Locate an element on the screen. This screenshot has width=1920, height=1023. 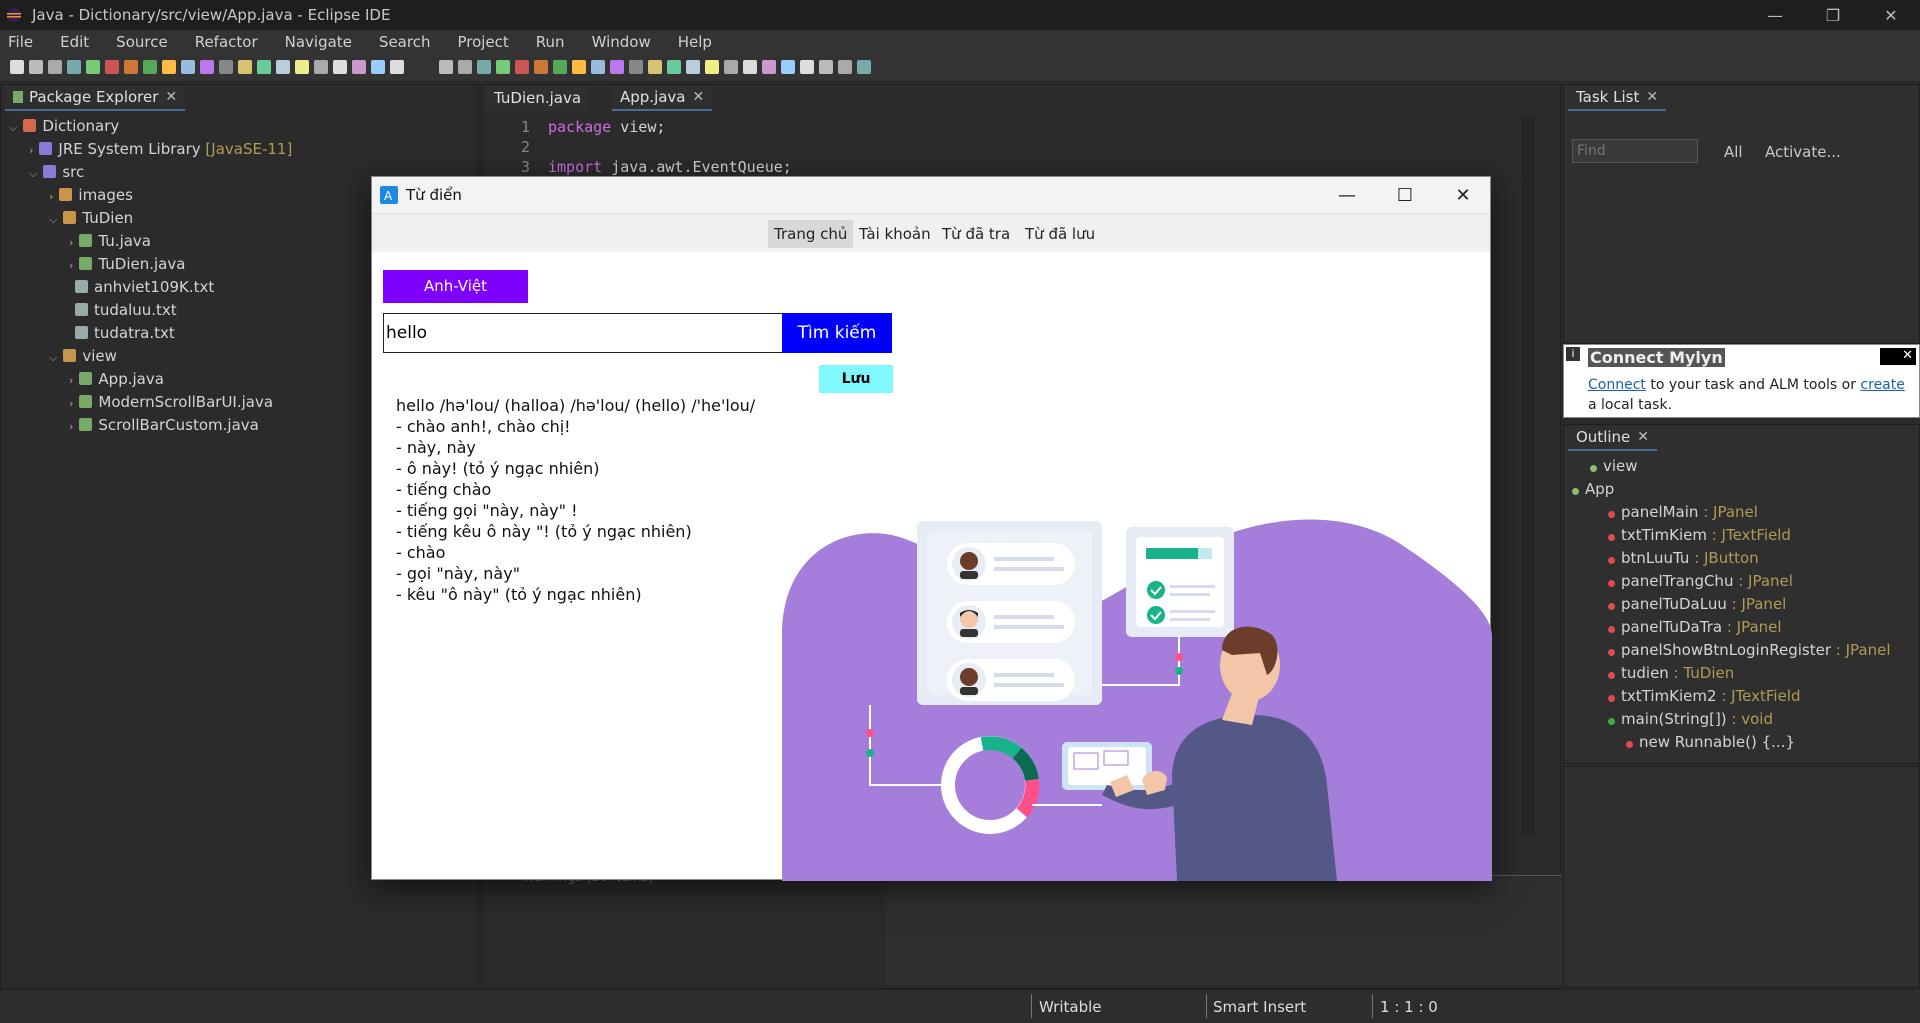
tab-task-list: Task List ✕ is located at coordinates (1617, 98).